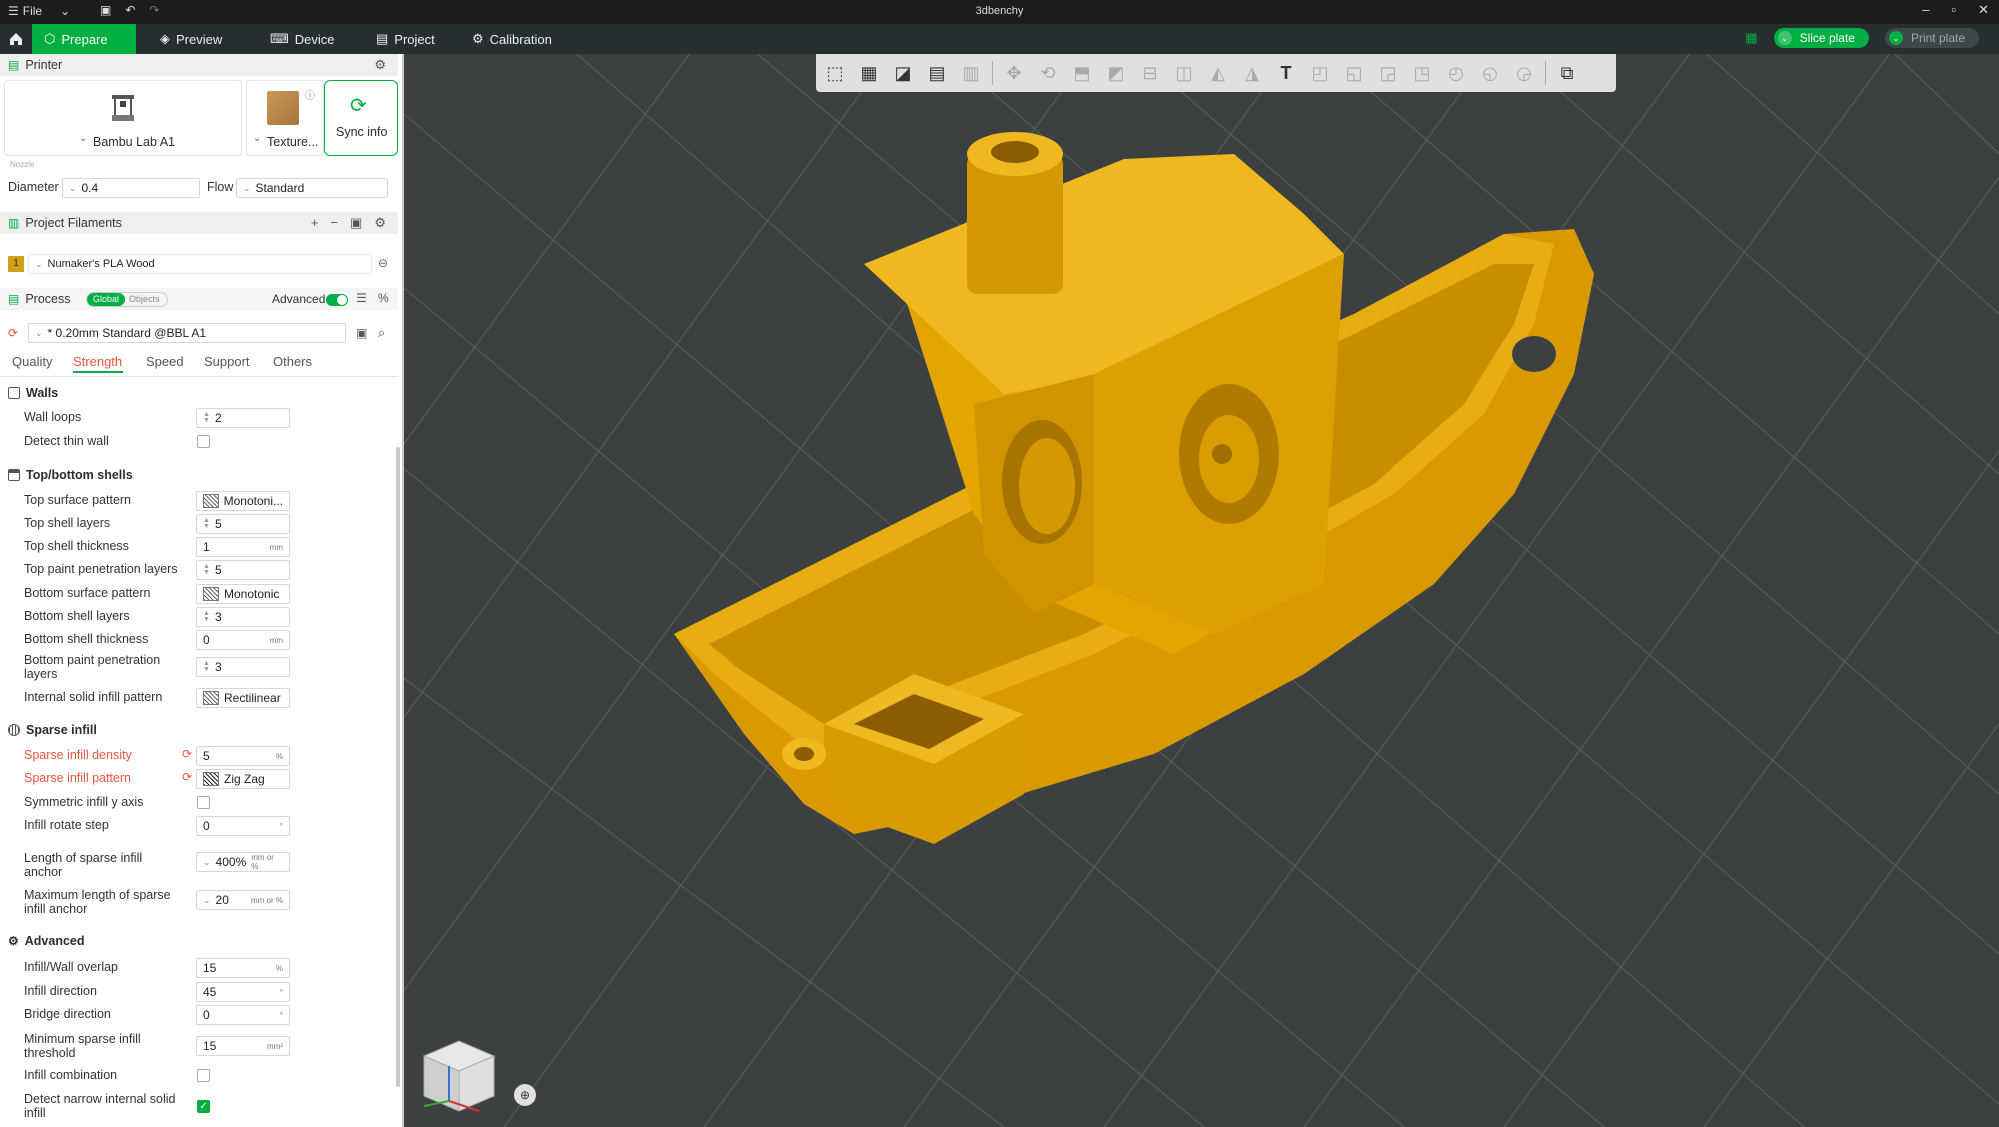 The image size is (1999, 1127). What do you see at coordinates (243, 779) in the screenshot?
I see `sparse-infill-pattern-select: Zig Zag` at bounding box center [243, 779].